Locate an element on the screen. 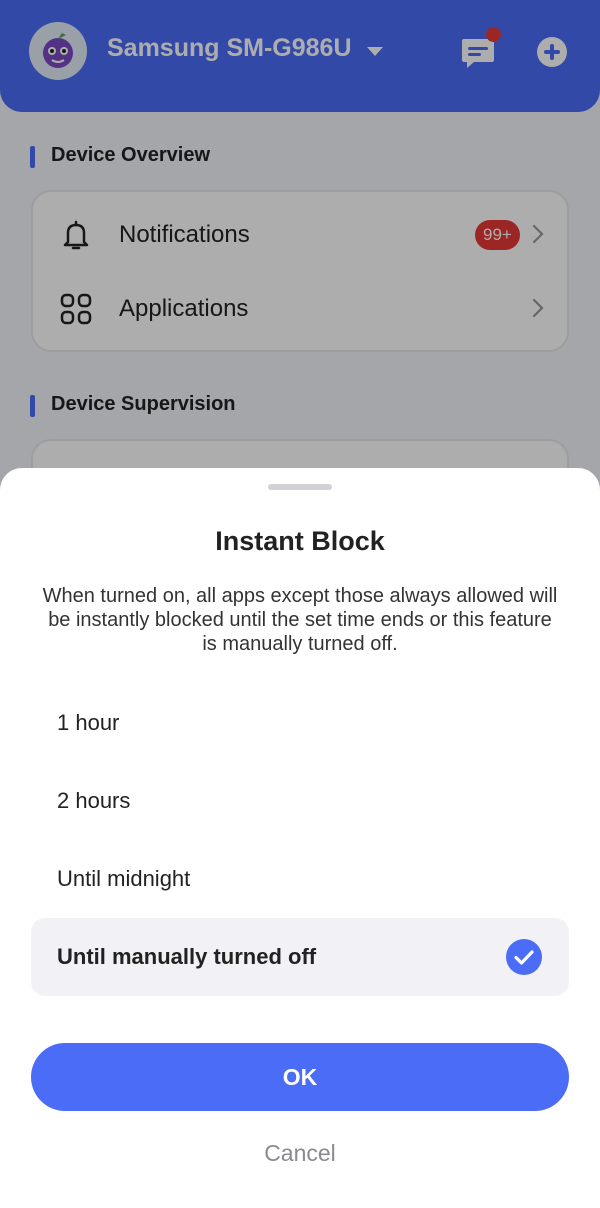 This screenshot has width=600, height=1208. option-label: 2 hours is located at coordinates (94, 800).